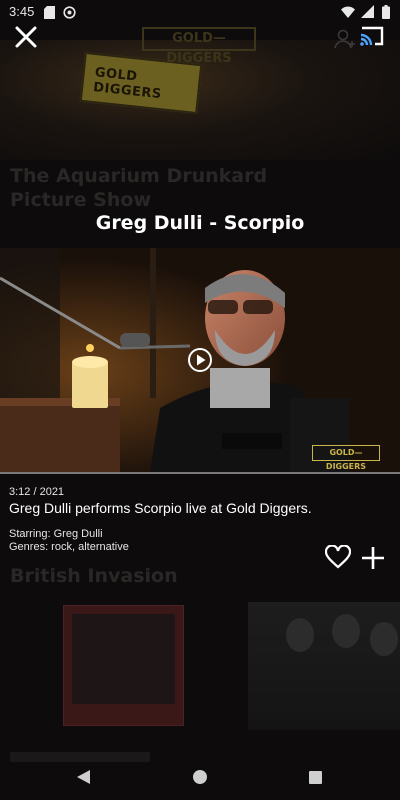 This screenshot has height=800, width=400. Describe the element at coordinates (22, 11) in the screenshot. I see `status-time: 3:45` at that location.